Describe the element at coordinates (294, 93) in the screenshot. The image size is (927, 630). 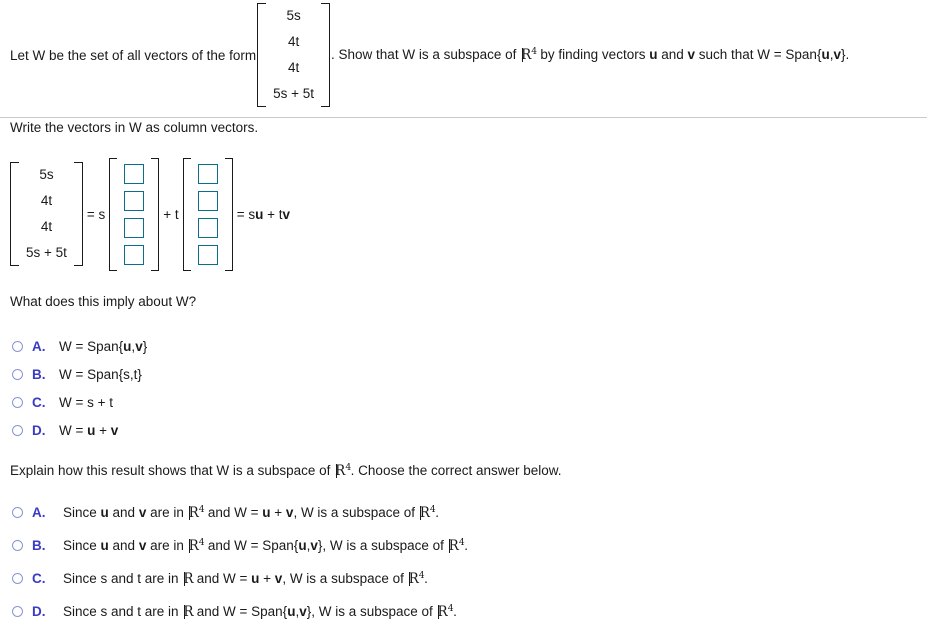
I see `vector-entry: 5s + 5t` at that location.